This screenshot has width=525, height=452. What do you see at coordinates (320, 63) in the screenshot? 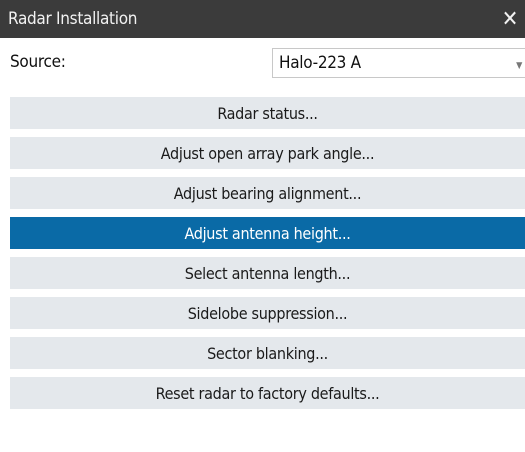
I see `source-value: Halo-223 A` at bounding box center [320, 63].